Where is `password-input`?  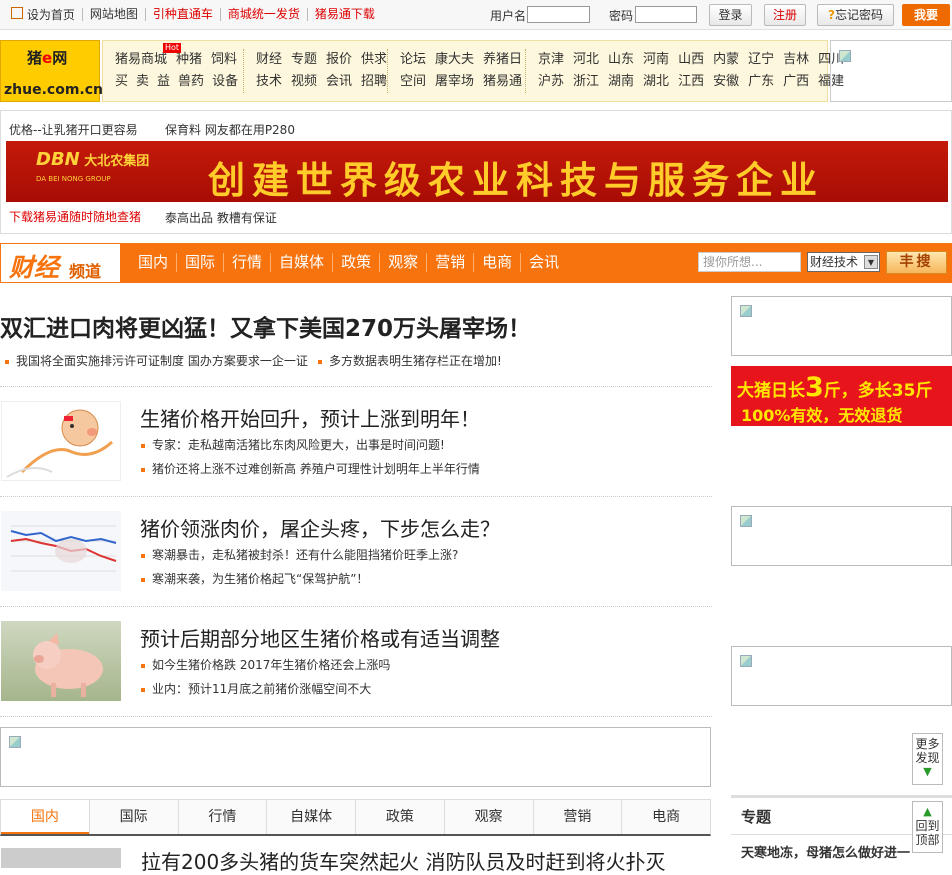
password-input is located at coordinates (666, 14).